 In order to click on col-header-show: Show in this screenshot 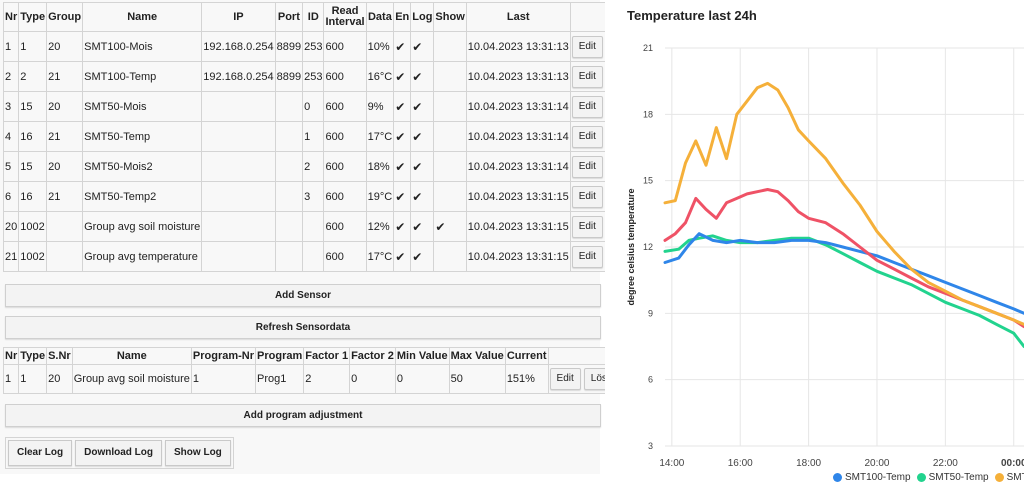, I will do `click(450, 17)`.